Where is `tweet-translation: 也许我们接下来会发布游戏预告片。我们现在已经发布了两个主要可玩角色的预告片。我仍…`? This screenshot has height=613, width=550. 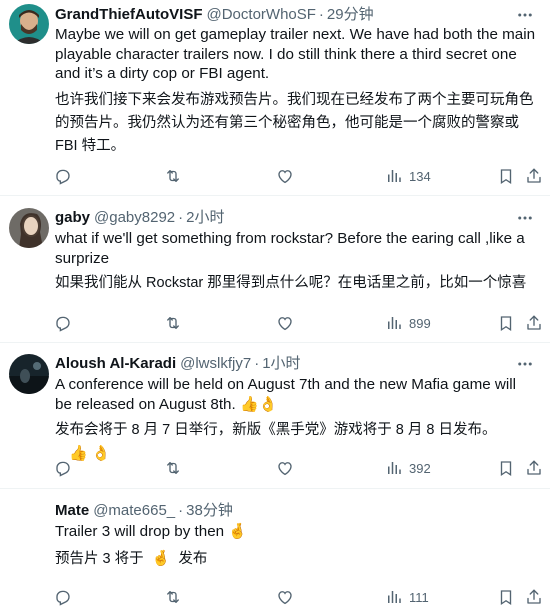 tweet-translation: 也许我们接下来会发布游戏预告片。我们现在已经发布了两个主要可玩角色的预告片。我仍… is located at coordinates (294, 123).